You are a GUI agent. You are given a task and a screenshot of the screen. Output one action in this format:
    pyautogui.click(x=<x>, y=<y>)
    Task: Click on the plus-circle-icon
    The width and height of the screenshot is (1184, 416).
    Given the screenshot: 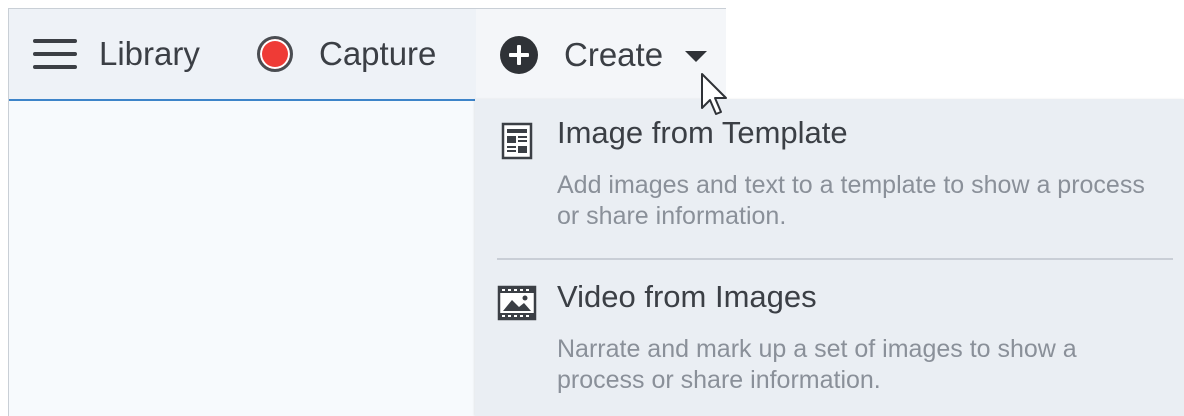 What is the action you would take?
    pyautogui.click(x=519, y=55)
    